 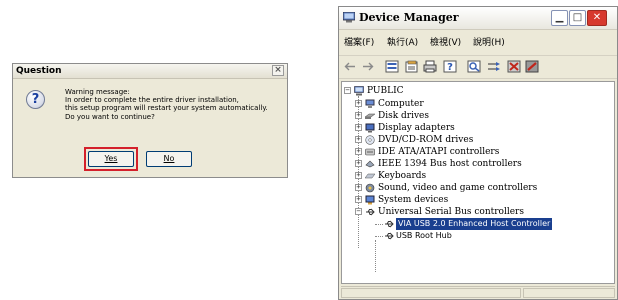 I want to click on cdrom-icon, so click(x=370, y=140).